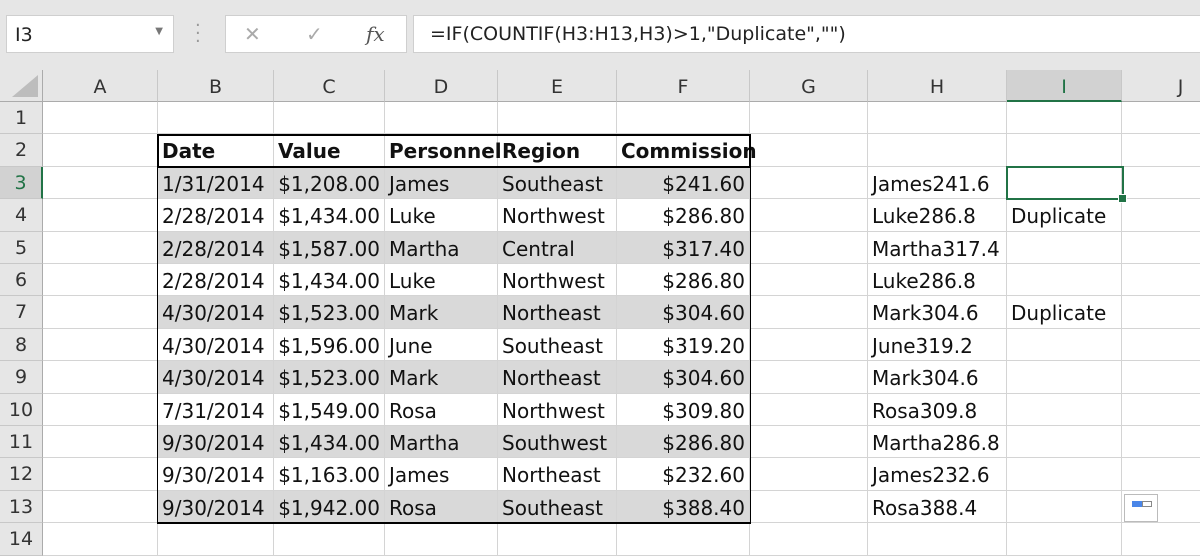 The height and width of the screenshot is (556, 1200). I want to click on key-cell: Rosa388.4, so click(937, 507).